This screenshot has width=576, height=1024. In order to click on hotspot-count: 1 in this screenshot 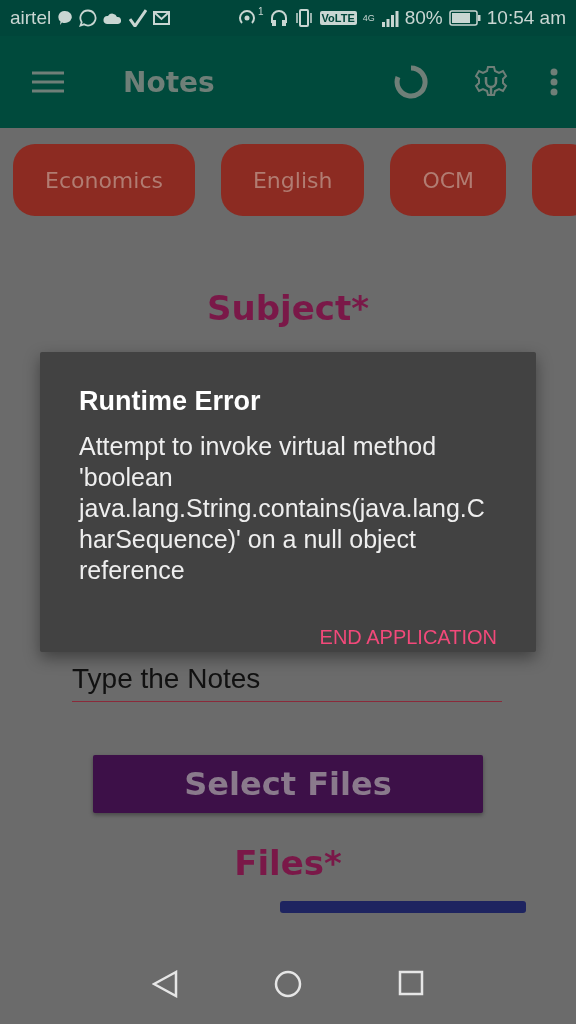, I will do `click(260, 11)`.